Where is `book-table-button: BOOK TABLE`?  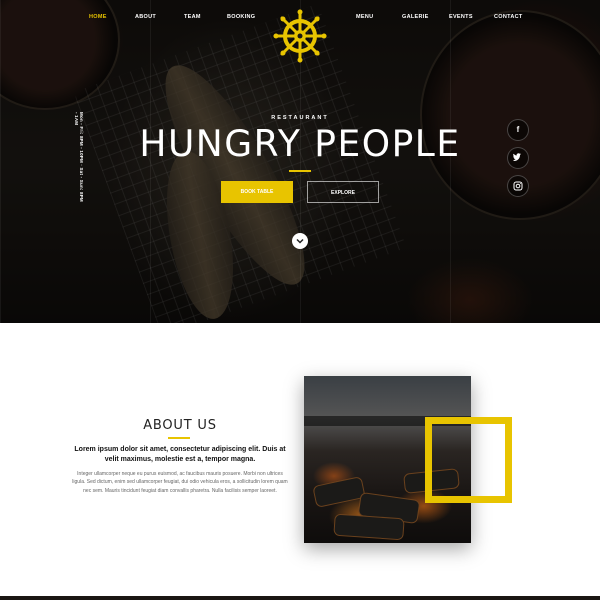
book-table-button: BOOK TABLE is located at coordinates (257, 192).